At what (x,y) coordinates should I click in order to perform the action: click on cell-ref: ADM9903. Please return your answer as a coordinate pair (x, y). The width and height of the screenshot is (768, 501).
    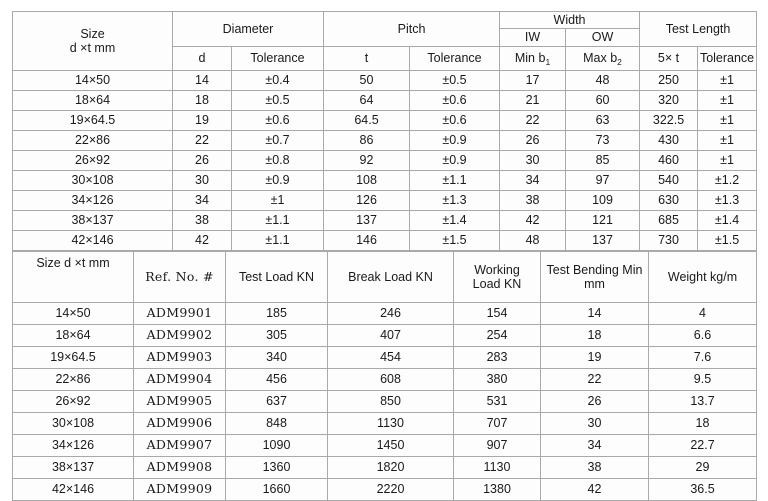
    Looking at the image, I should click on (179, 357).